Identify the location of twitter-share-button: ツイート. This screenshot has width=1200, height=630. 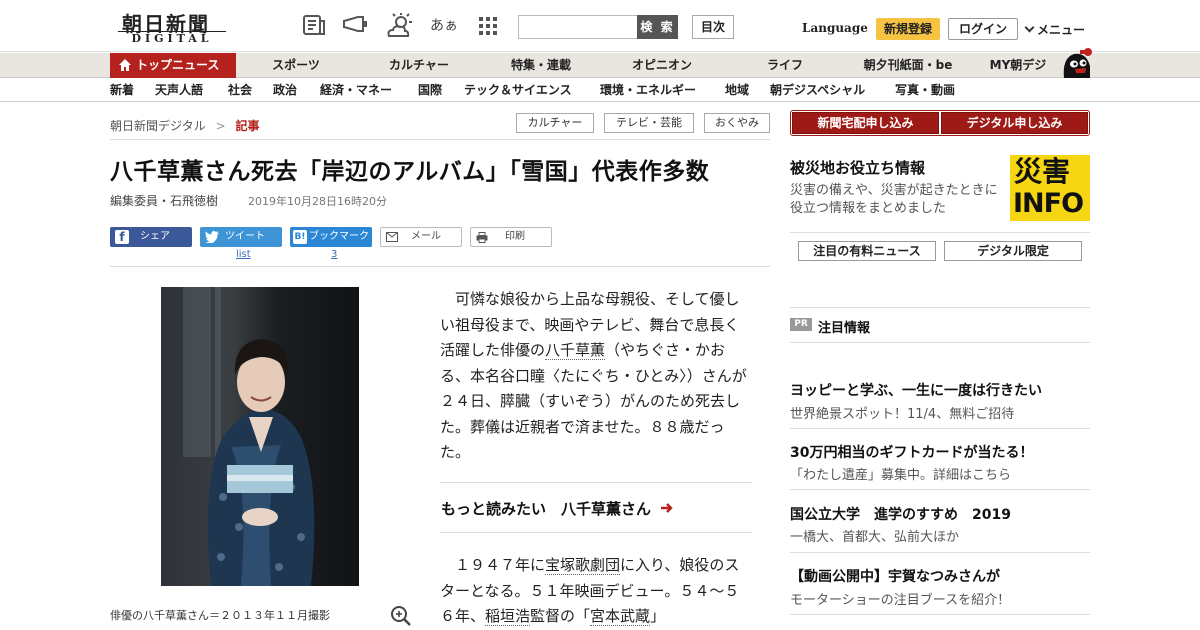
(241, 237).